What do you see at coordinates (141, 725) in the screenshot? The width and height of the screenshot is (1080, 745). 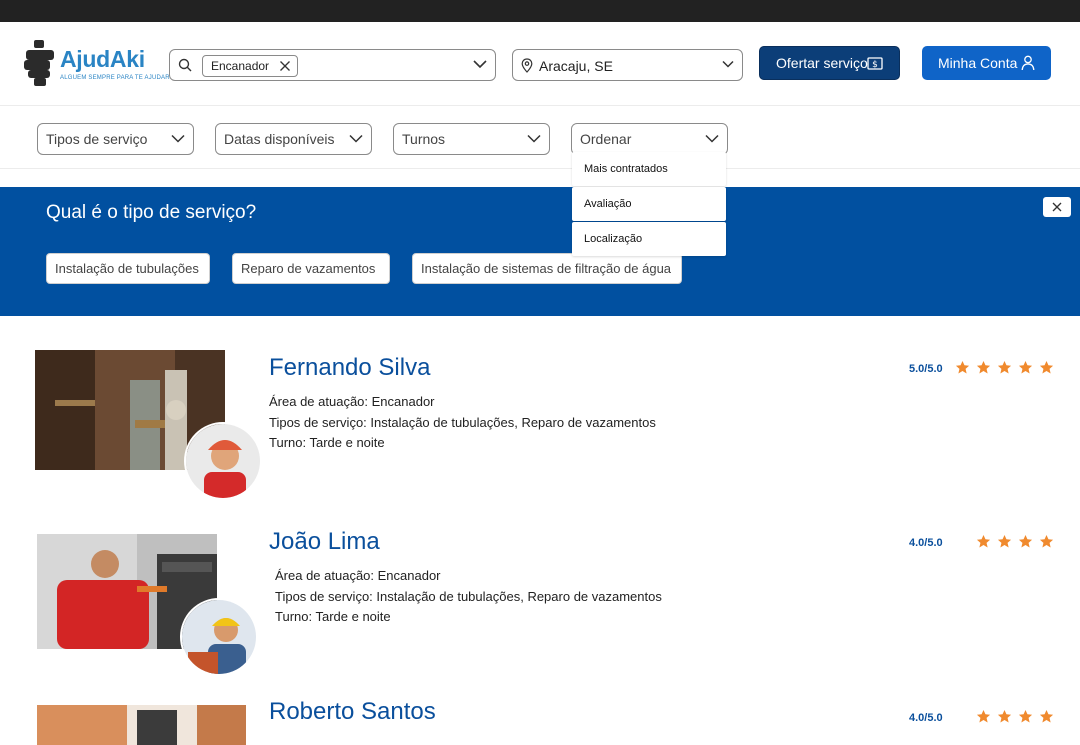 I see `provider-work-photo` at bounding box center [141, 725].